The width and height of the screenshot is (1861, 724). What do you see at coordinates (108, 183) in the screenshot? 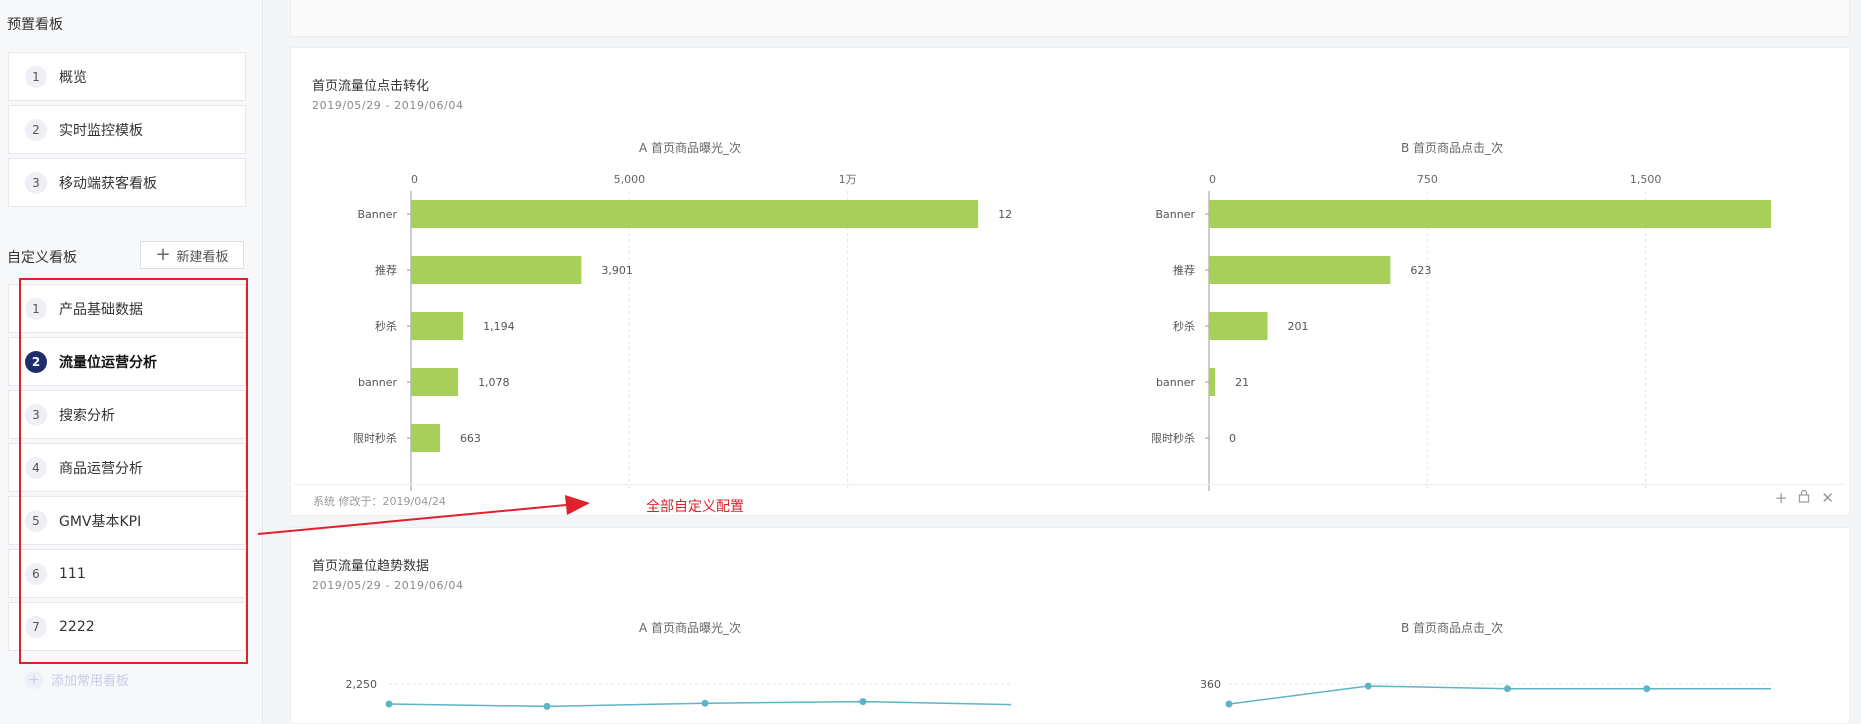
I see `item-label: 移动端获客看板` at bounding box center [108, 183].